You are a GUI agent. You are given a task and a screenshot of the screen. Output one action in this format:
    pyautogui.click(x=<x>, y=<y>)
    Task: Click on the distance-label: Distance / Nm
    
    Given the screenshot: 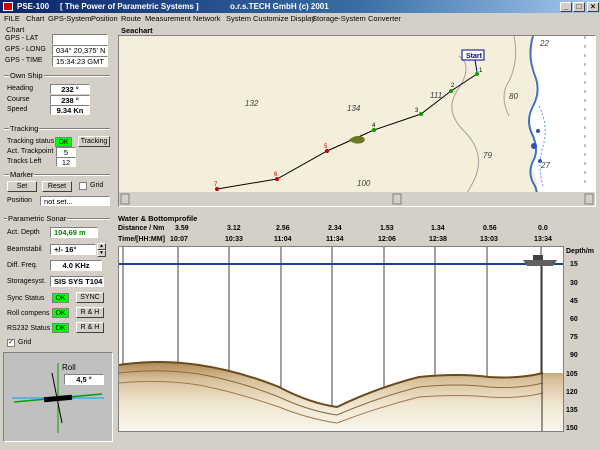 What is the action you would take?
    pyautogui.click(x=141, y=228)
    